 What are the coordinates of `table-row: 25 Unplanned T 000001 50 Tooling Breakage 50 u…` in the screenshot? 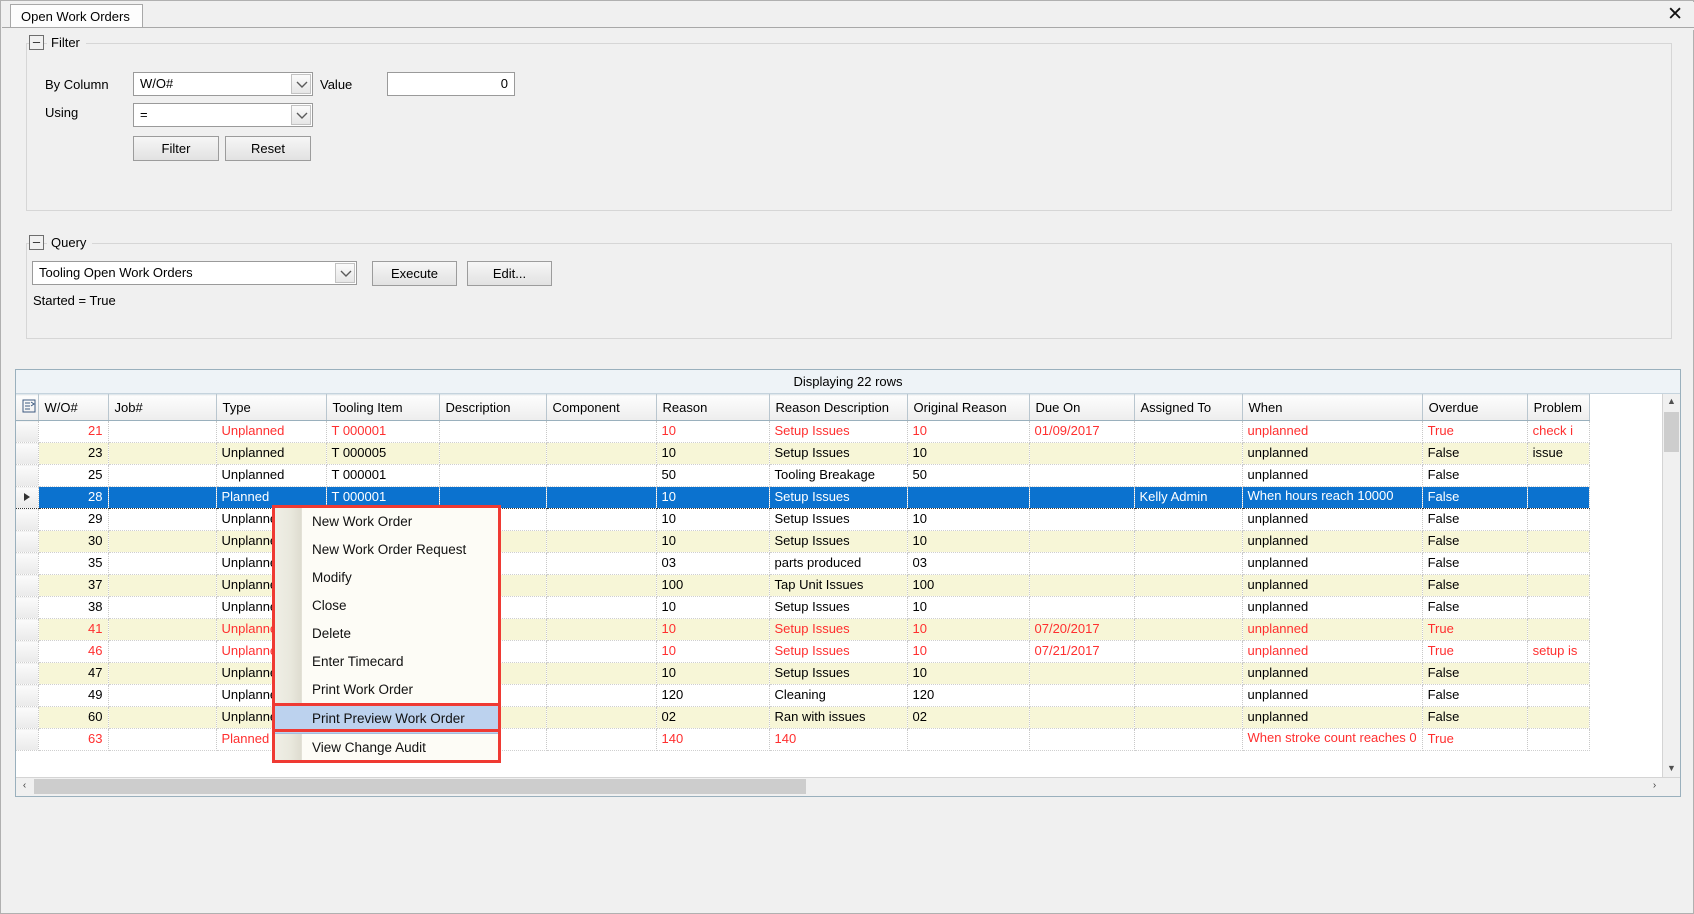 It's located at (803, 475).